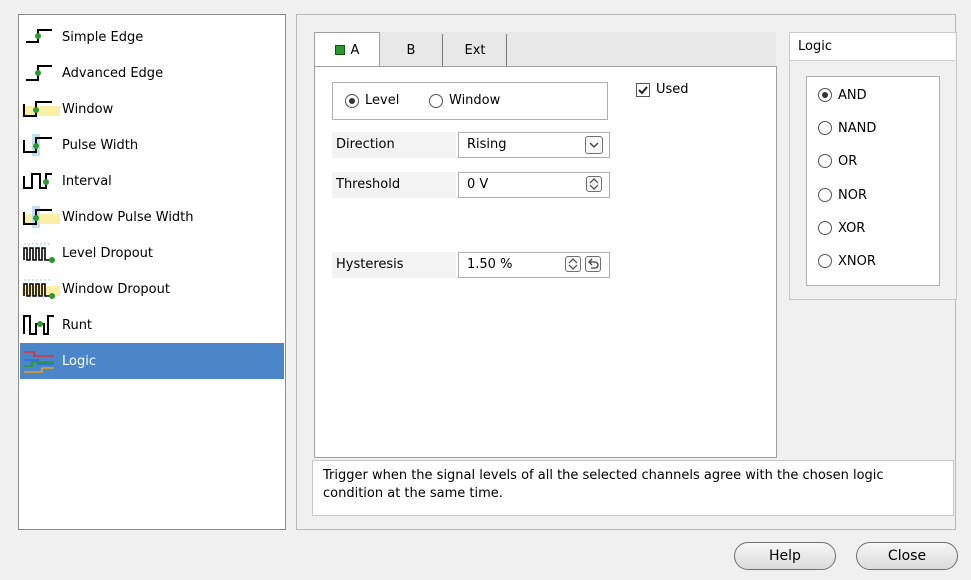 The height and width of the screenshot is (580, 971). I want to click on mode-option-label: Level, so click(382, 100).